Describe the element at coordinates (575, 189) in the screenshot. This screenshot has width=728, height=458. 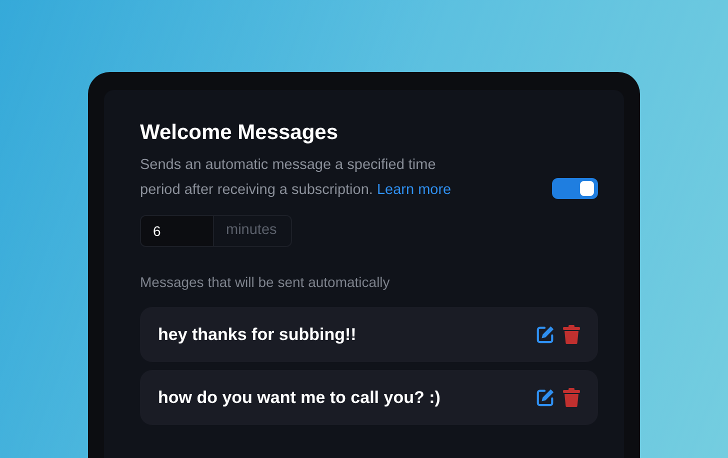
I see `enable-toggle` at that location.